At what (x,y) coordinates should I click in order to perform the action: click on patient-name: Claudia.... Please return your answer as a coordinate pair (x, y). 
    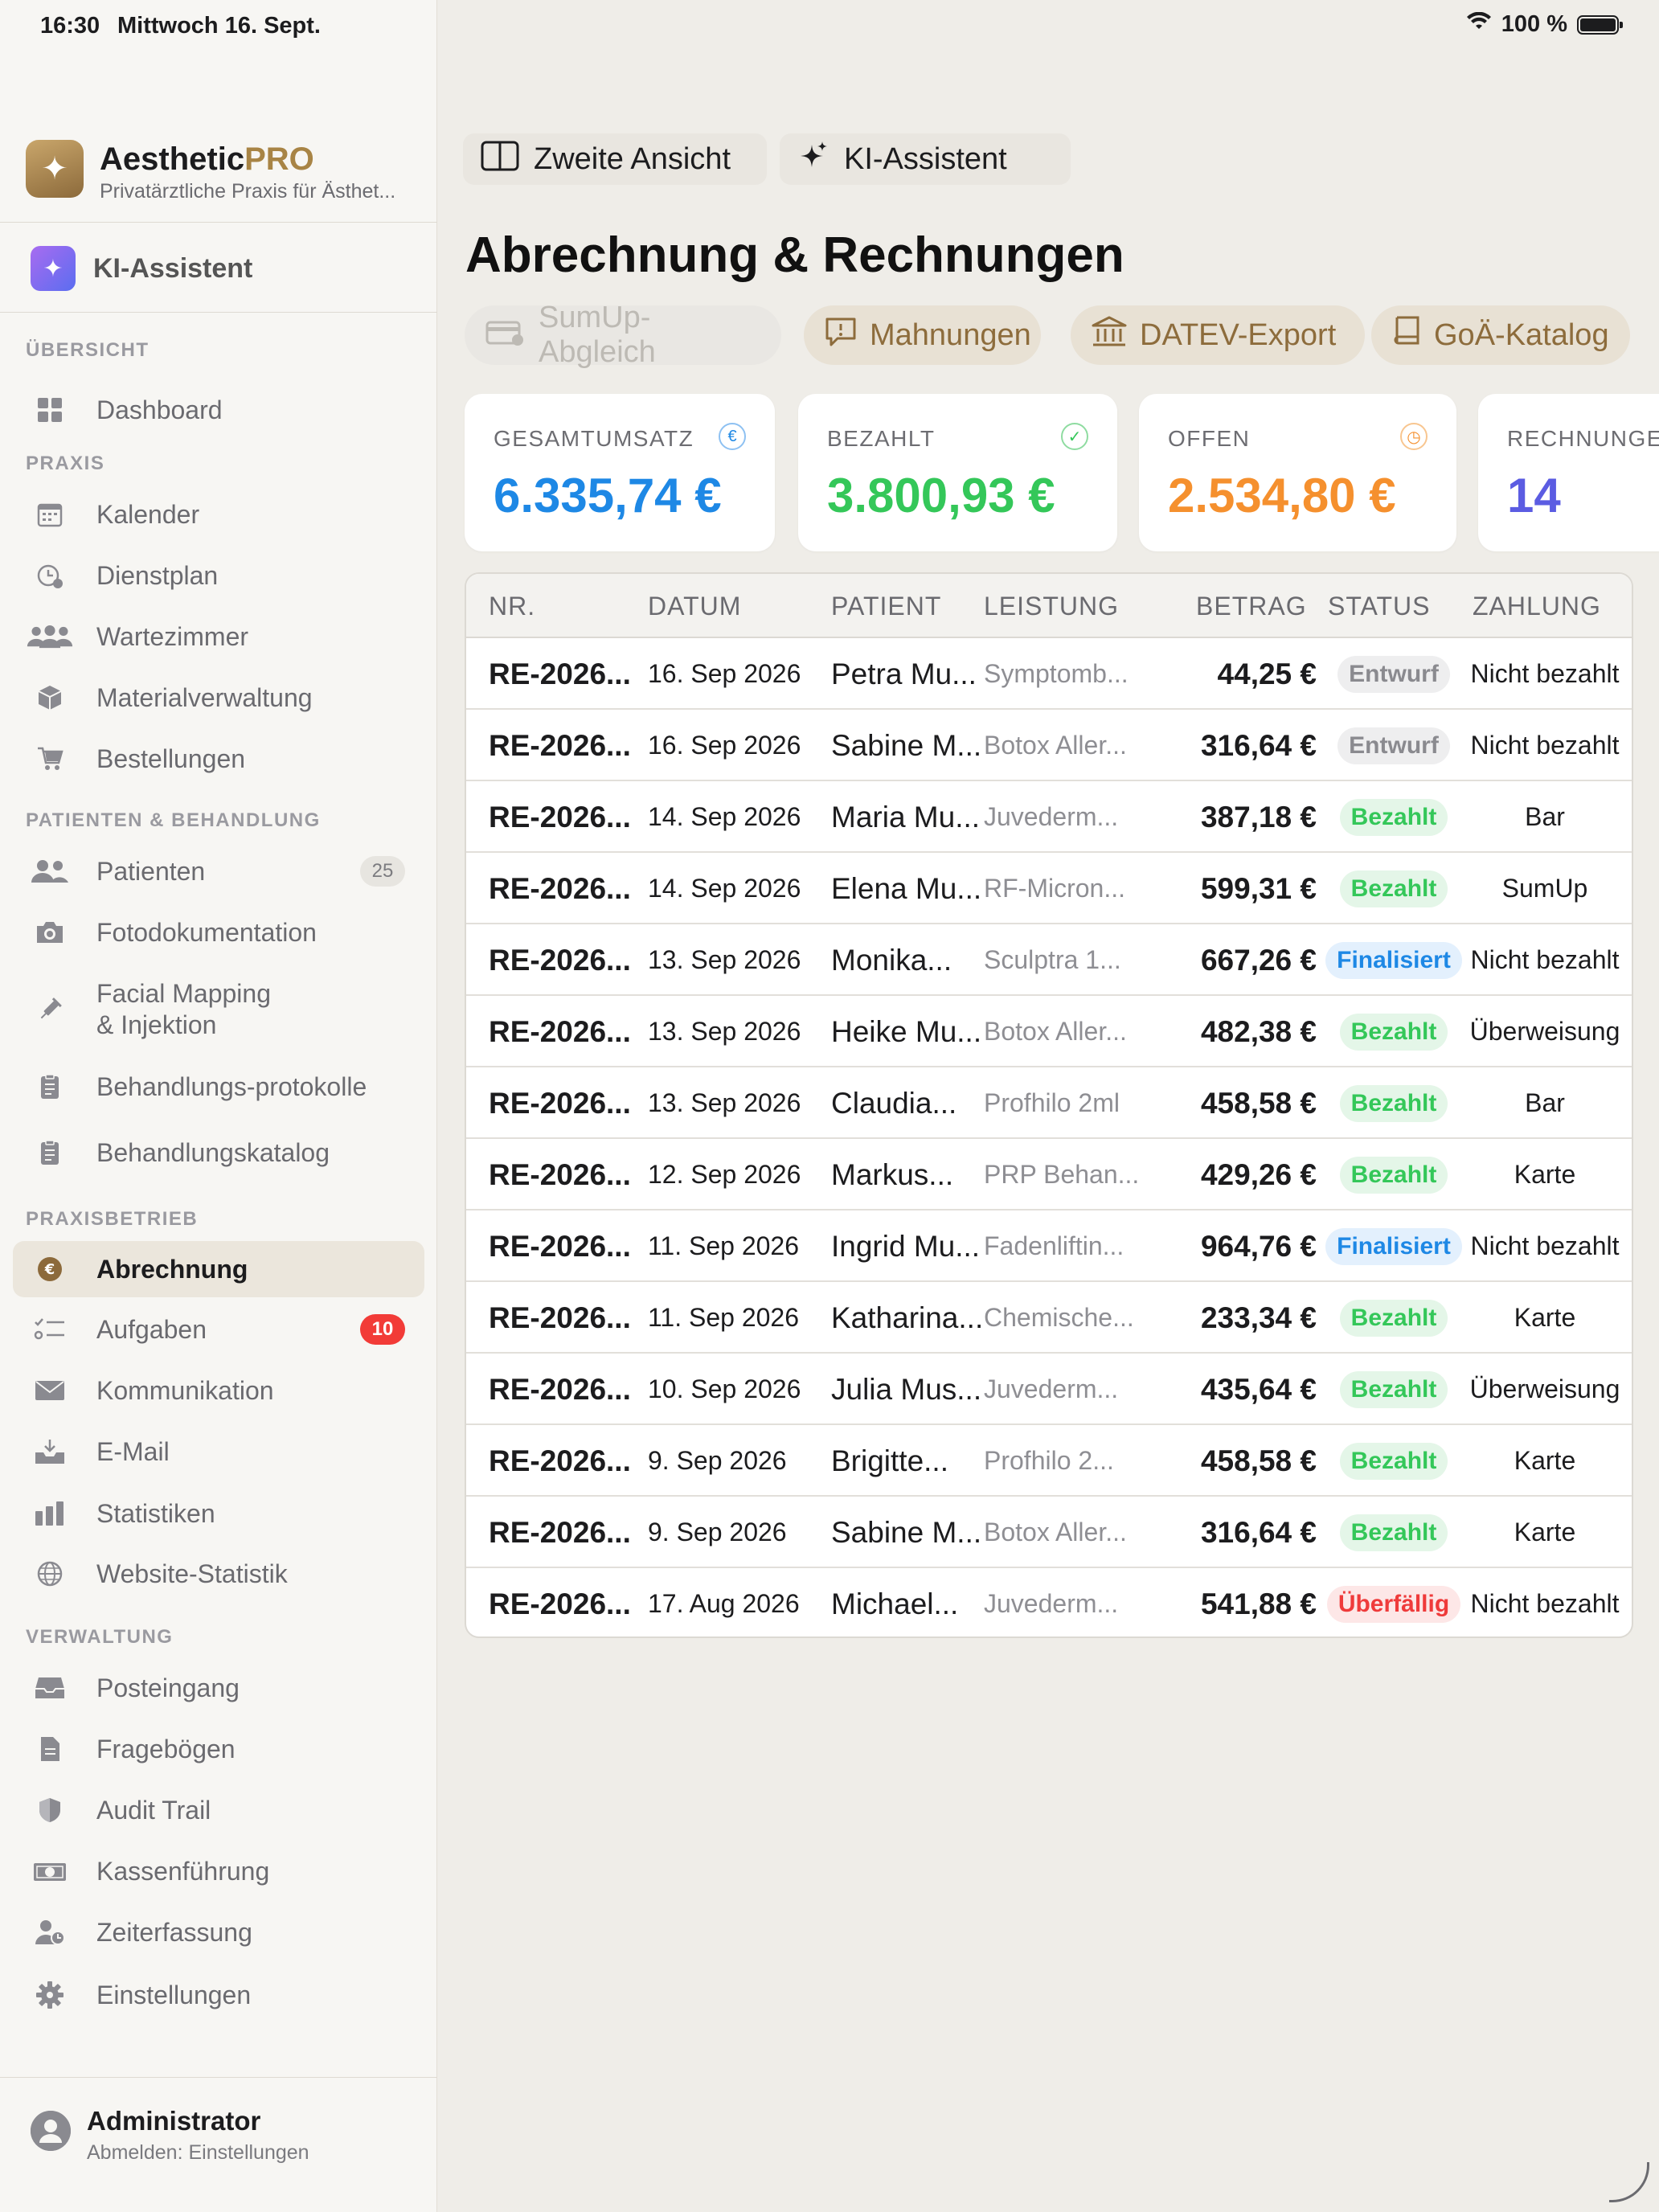
    Looking at the image, I should click on (894, 1103).